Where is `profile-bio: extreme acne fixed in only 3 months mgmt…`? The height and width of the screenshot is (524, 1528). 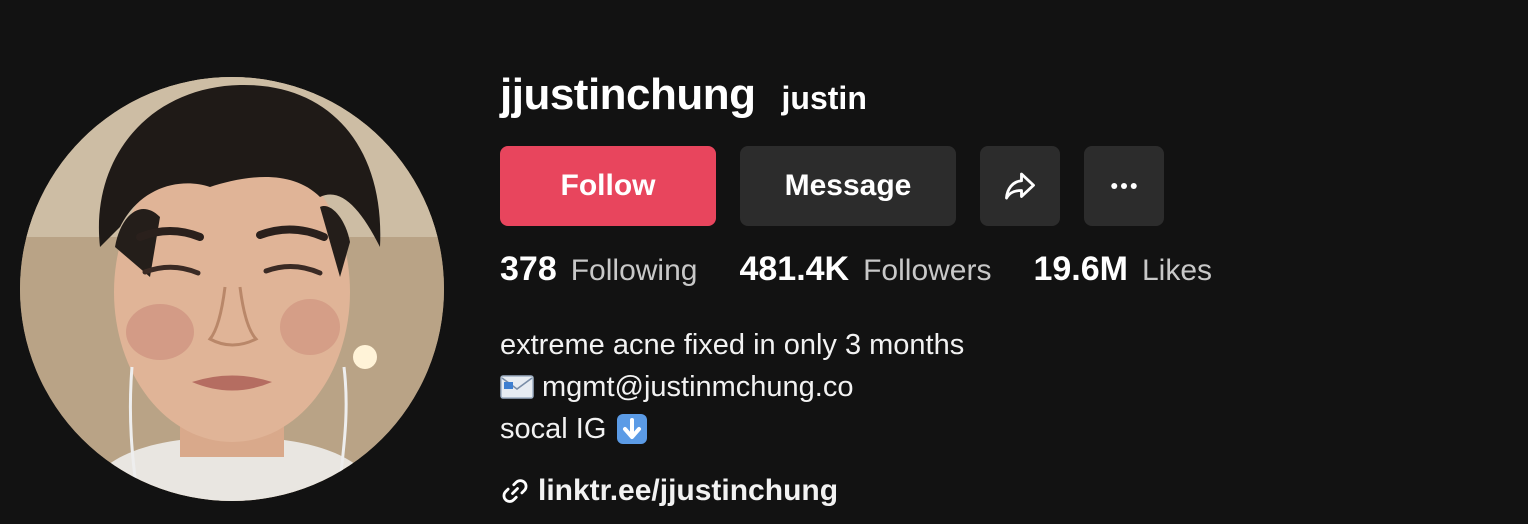
profile-bio: extreme acne fixed in only 3 months mgmt… is located at coordinates (732, 387).